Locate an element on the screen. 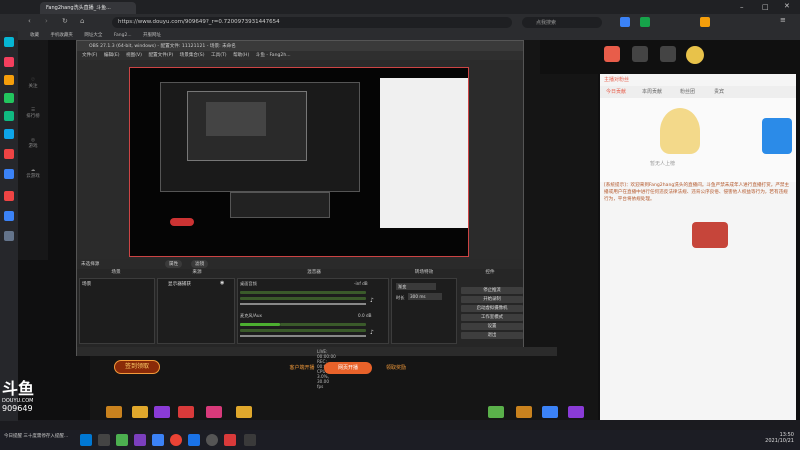 The image size is (800, 450). menu-tools: 工具(T) is located at coordinates (219, 55).